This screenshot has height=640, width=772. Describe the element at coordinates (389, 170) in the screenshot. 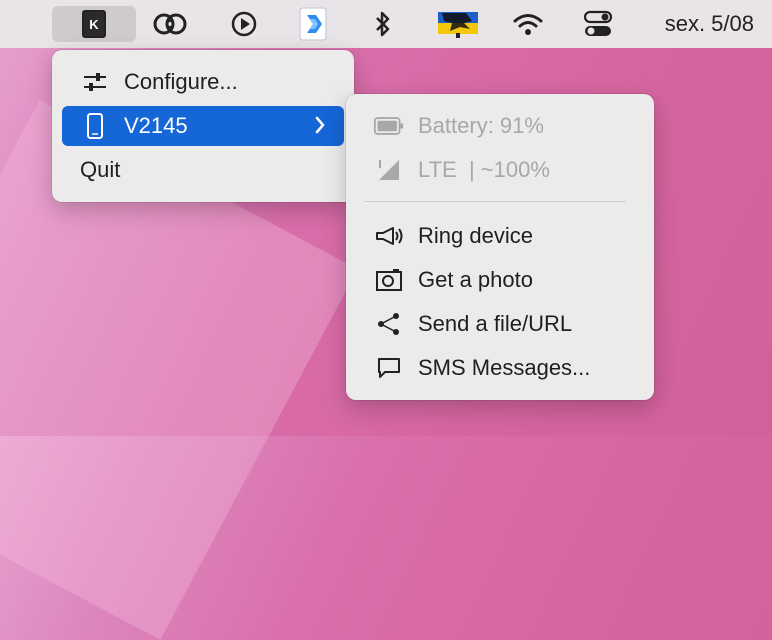

I see `signal-icon` at that location.